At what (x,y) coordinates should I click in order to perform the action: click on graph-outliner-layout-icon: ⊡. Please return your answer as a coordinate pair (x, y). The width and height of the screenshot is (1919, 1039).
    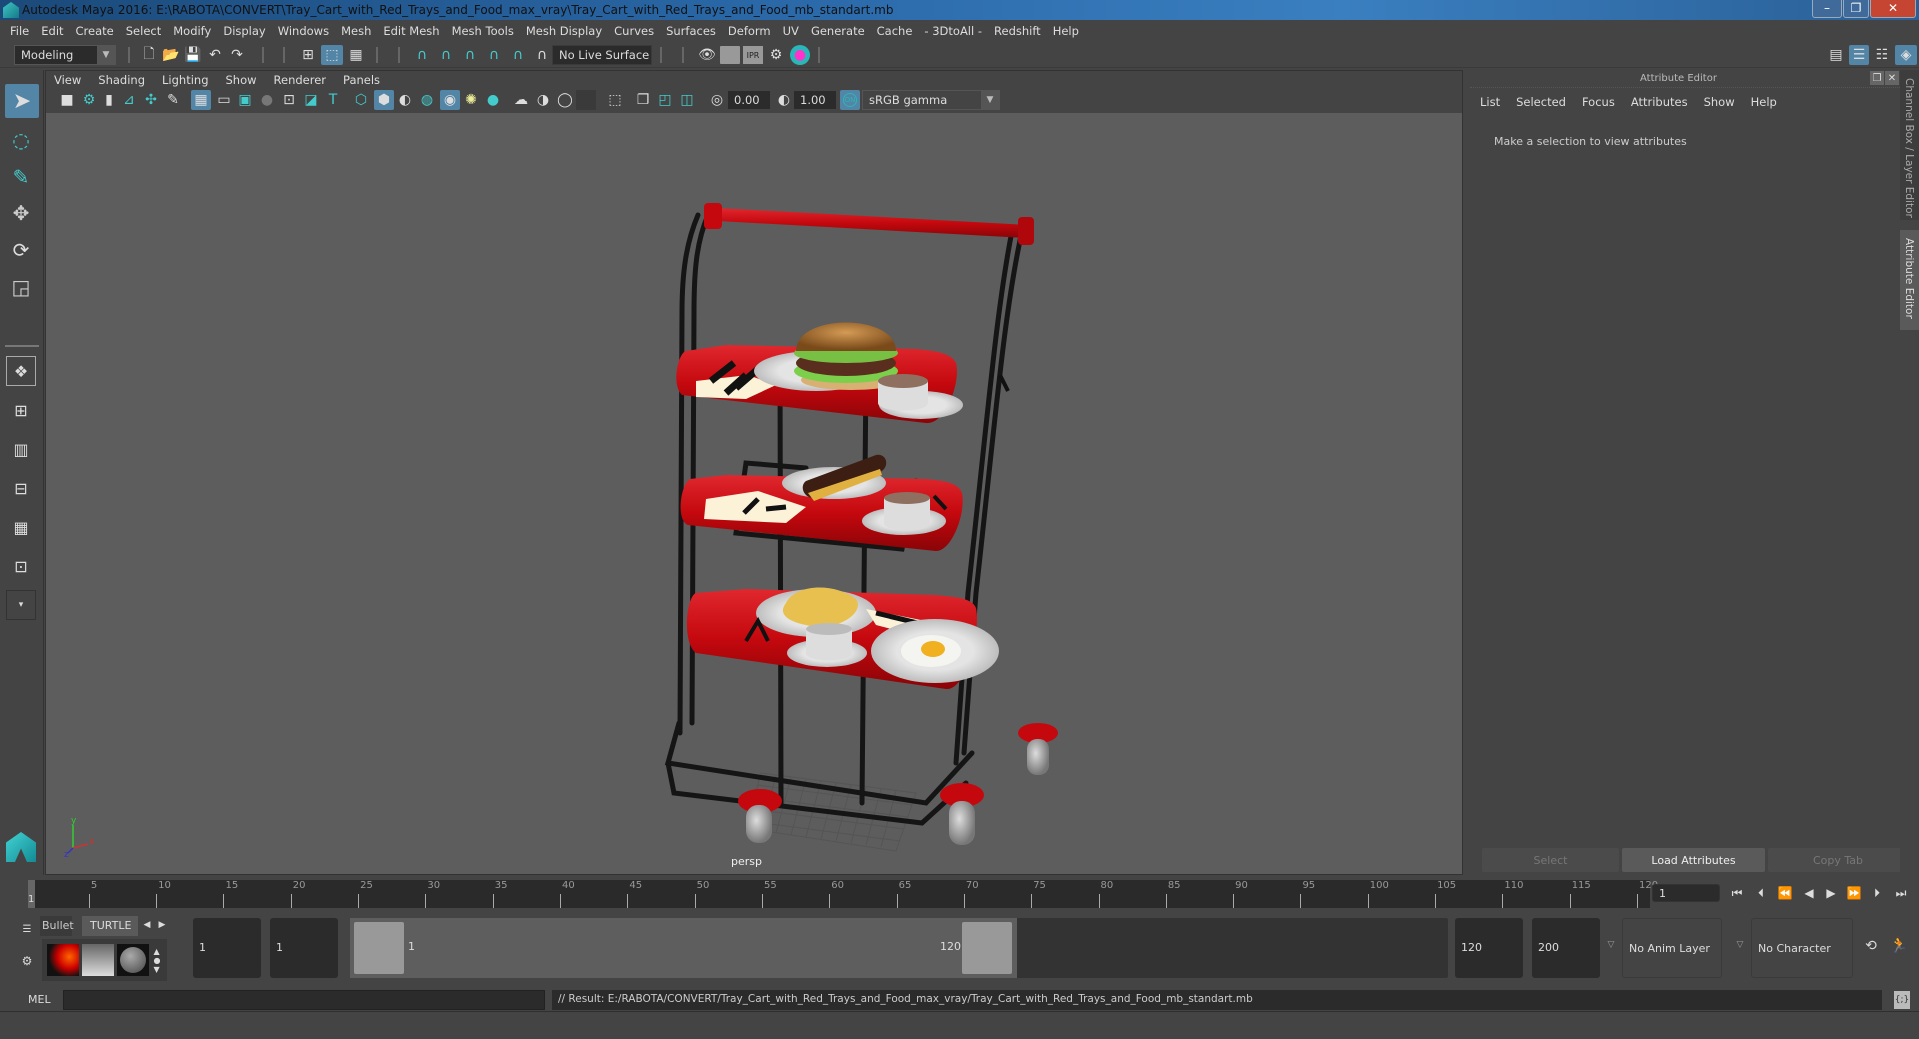
    Looking at the image, I should click on (21, 566).